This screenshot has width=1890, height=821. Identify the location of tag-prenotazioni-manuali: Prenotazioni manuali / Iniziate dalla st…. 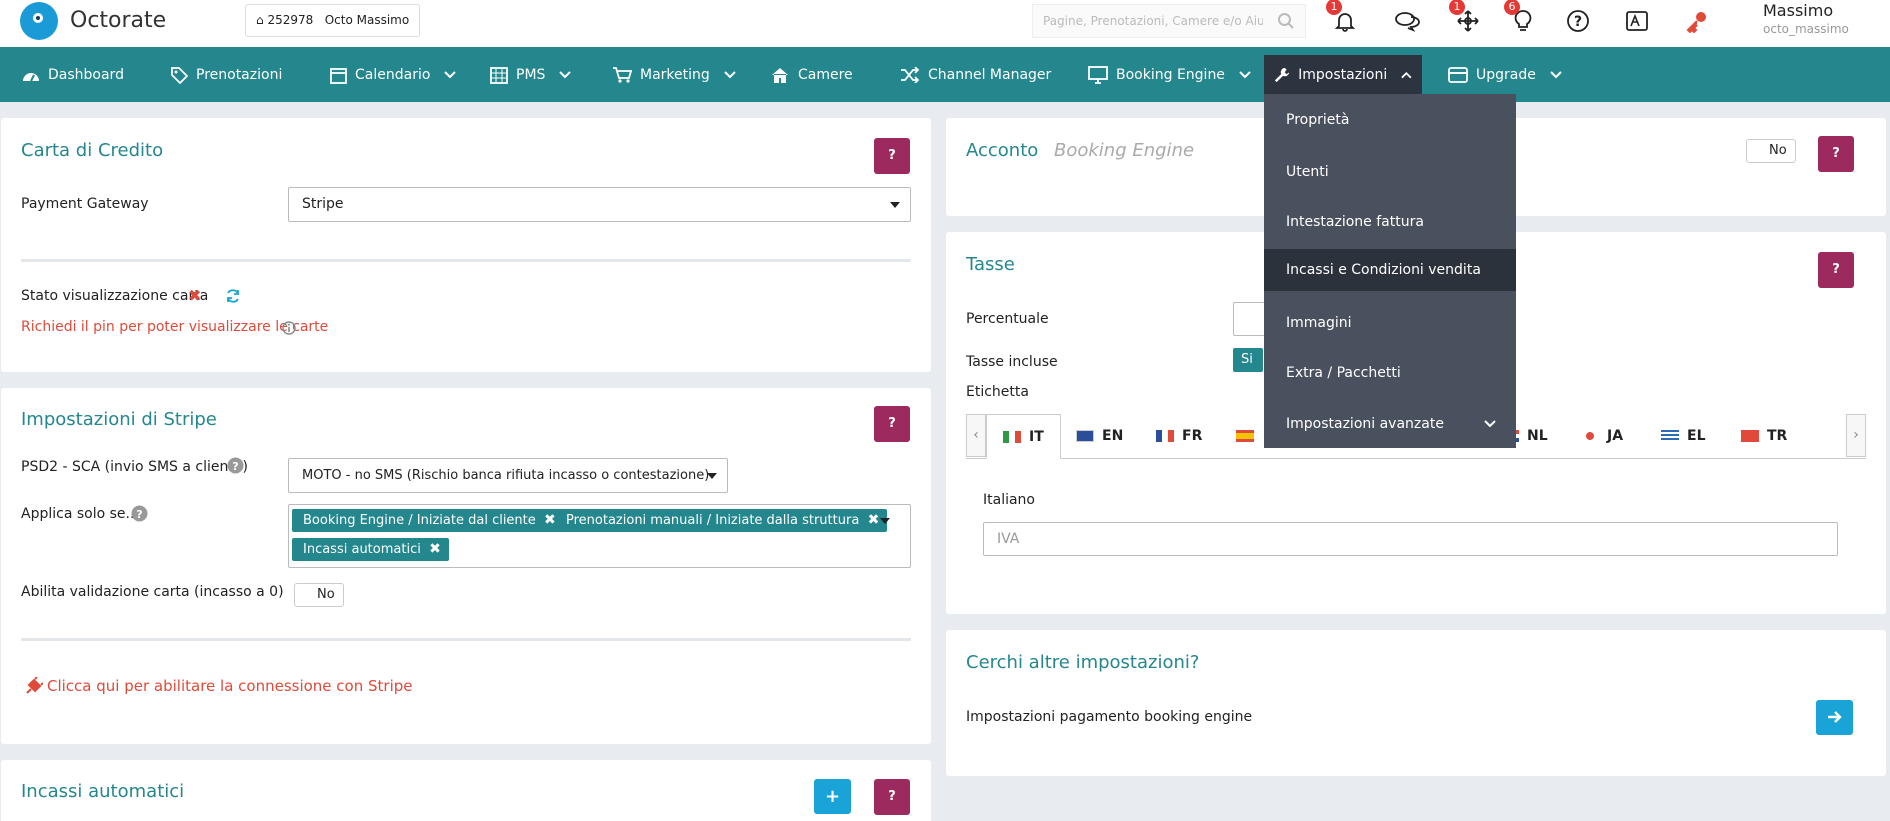
(721, 520).